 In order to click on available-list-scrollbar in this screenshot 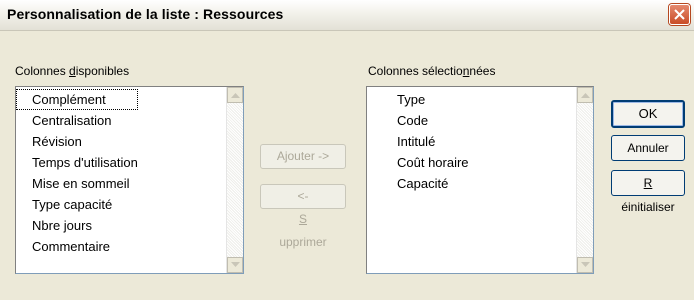, I will do `click(234, 180)`.